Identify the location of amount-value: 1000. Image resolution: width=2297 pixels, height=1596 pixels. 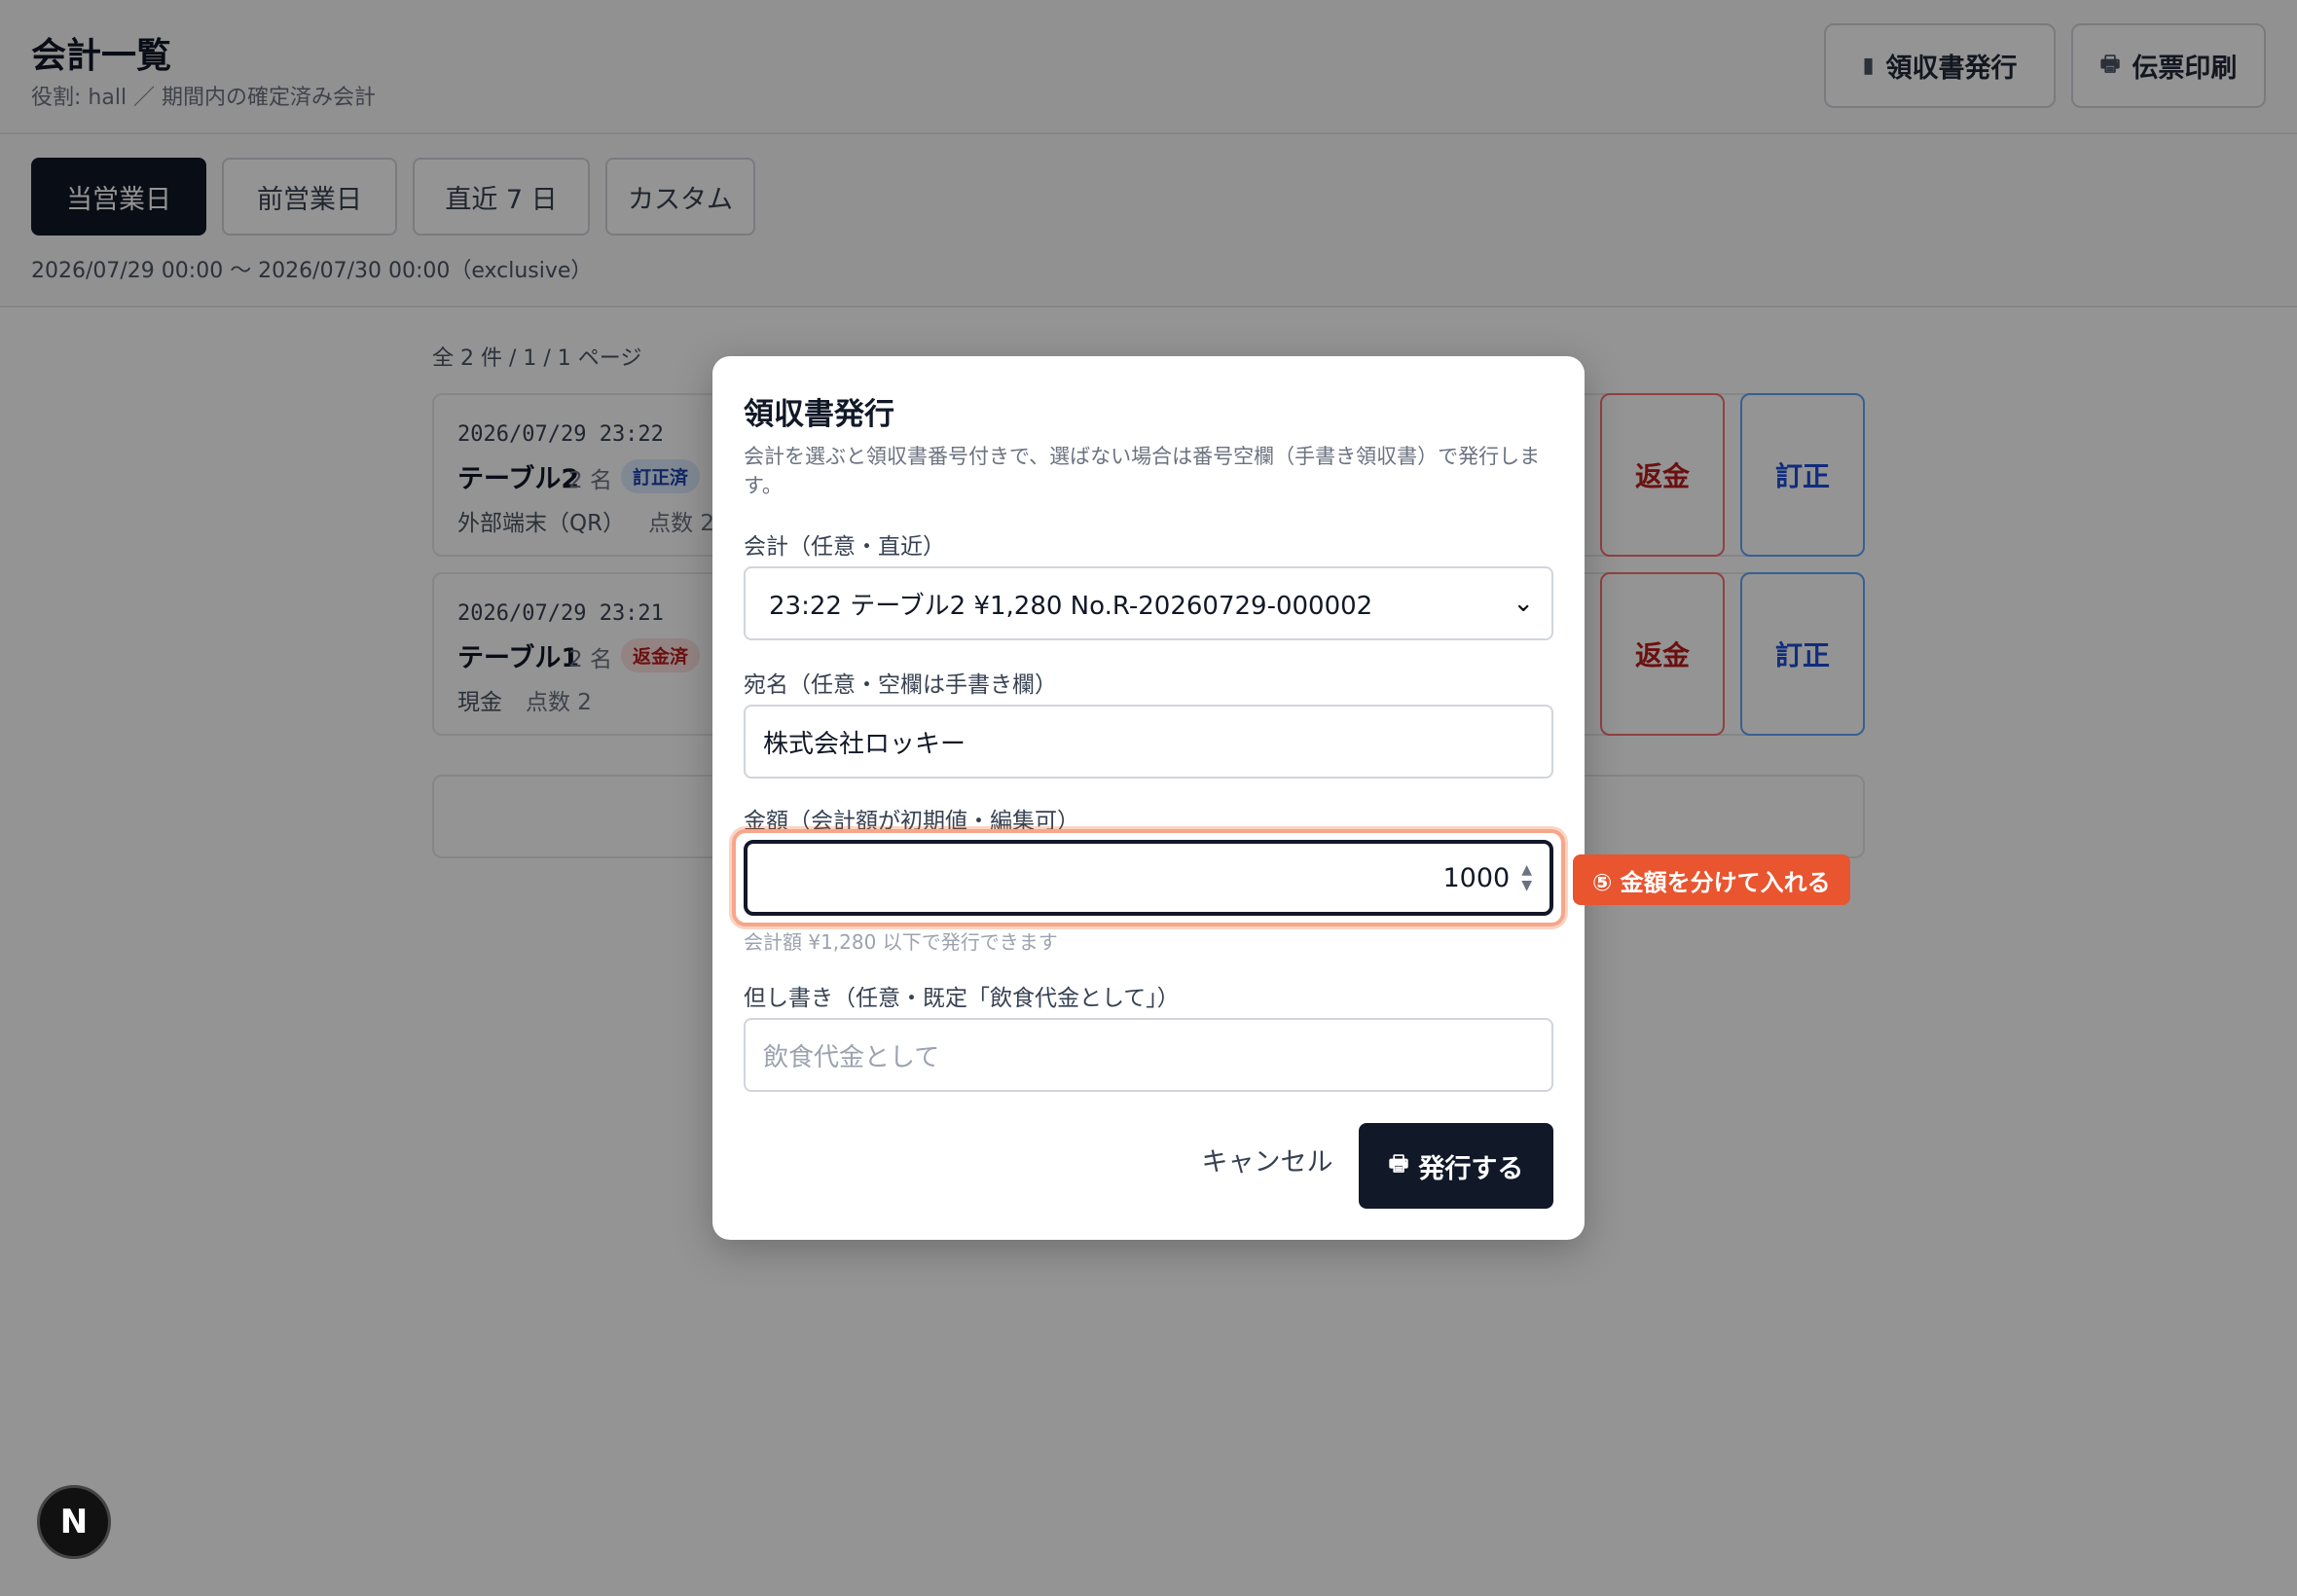
(1476, 877).